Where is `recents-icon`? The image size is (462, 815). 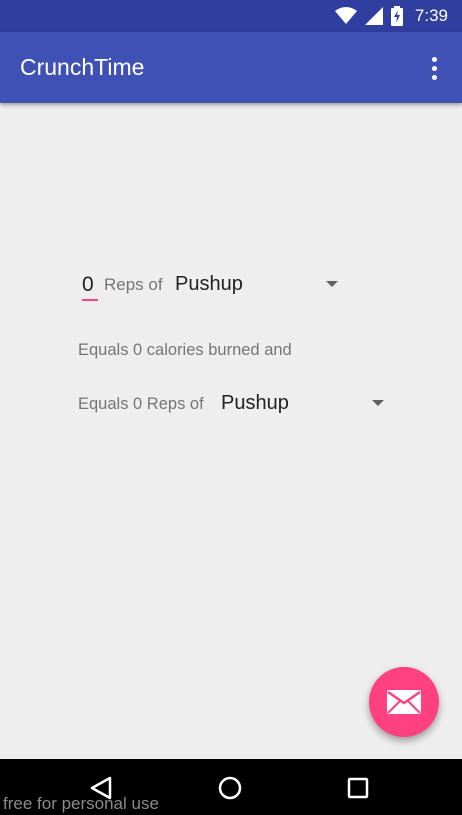
recents-icon is located at coordinates (358, 788).